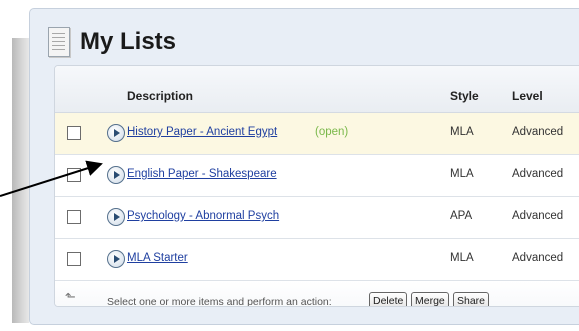 The width and height of the screenshot is (579, 331). What do you see at coordinates (317, 89) in the screenshot?
I see `table-header: Description Style Level` at bounding box center [317, 89].